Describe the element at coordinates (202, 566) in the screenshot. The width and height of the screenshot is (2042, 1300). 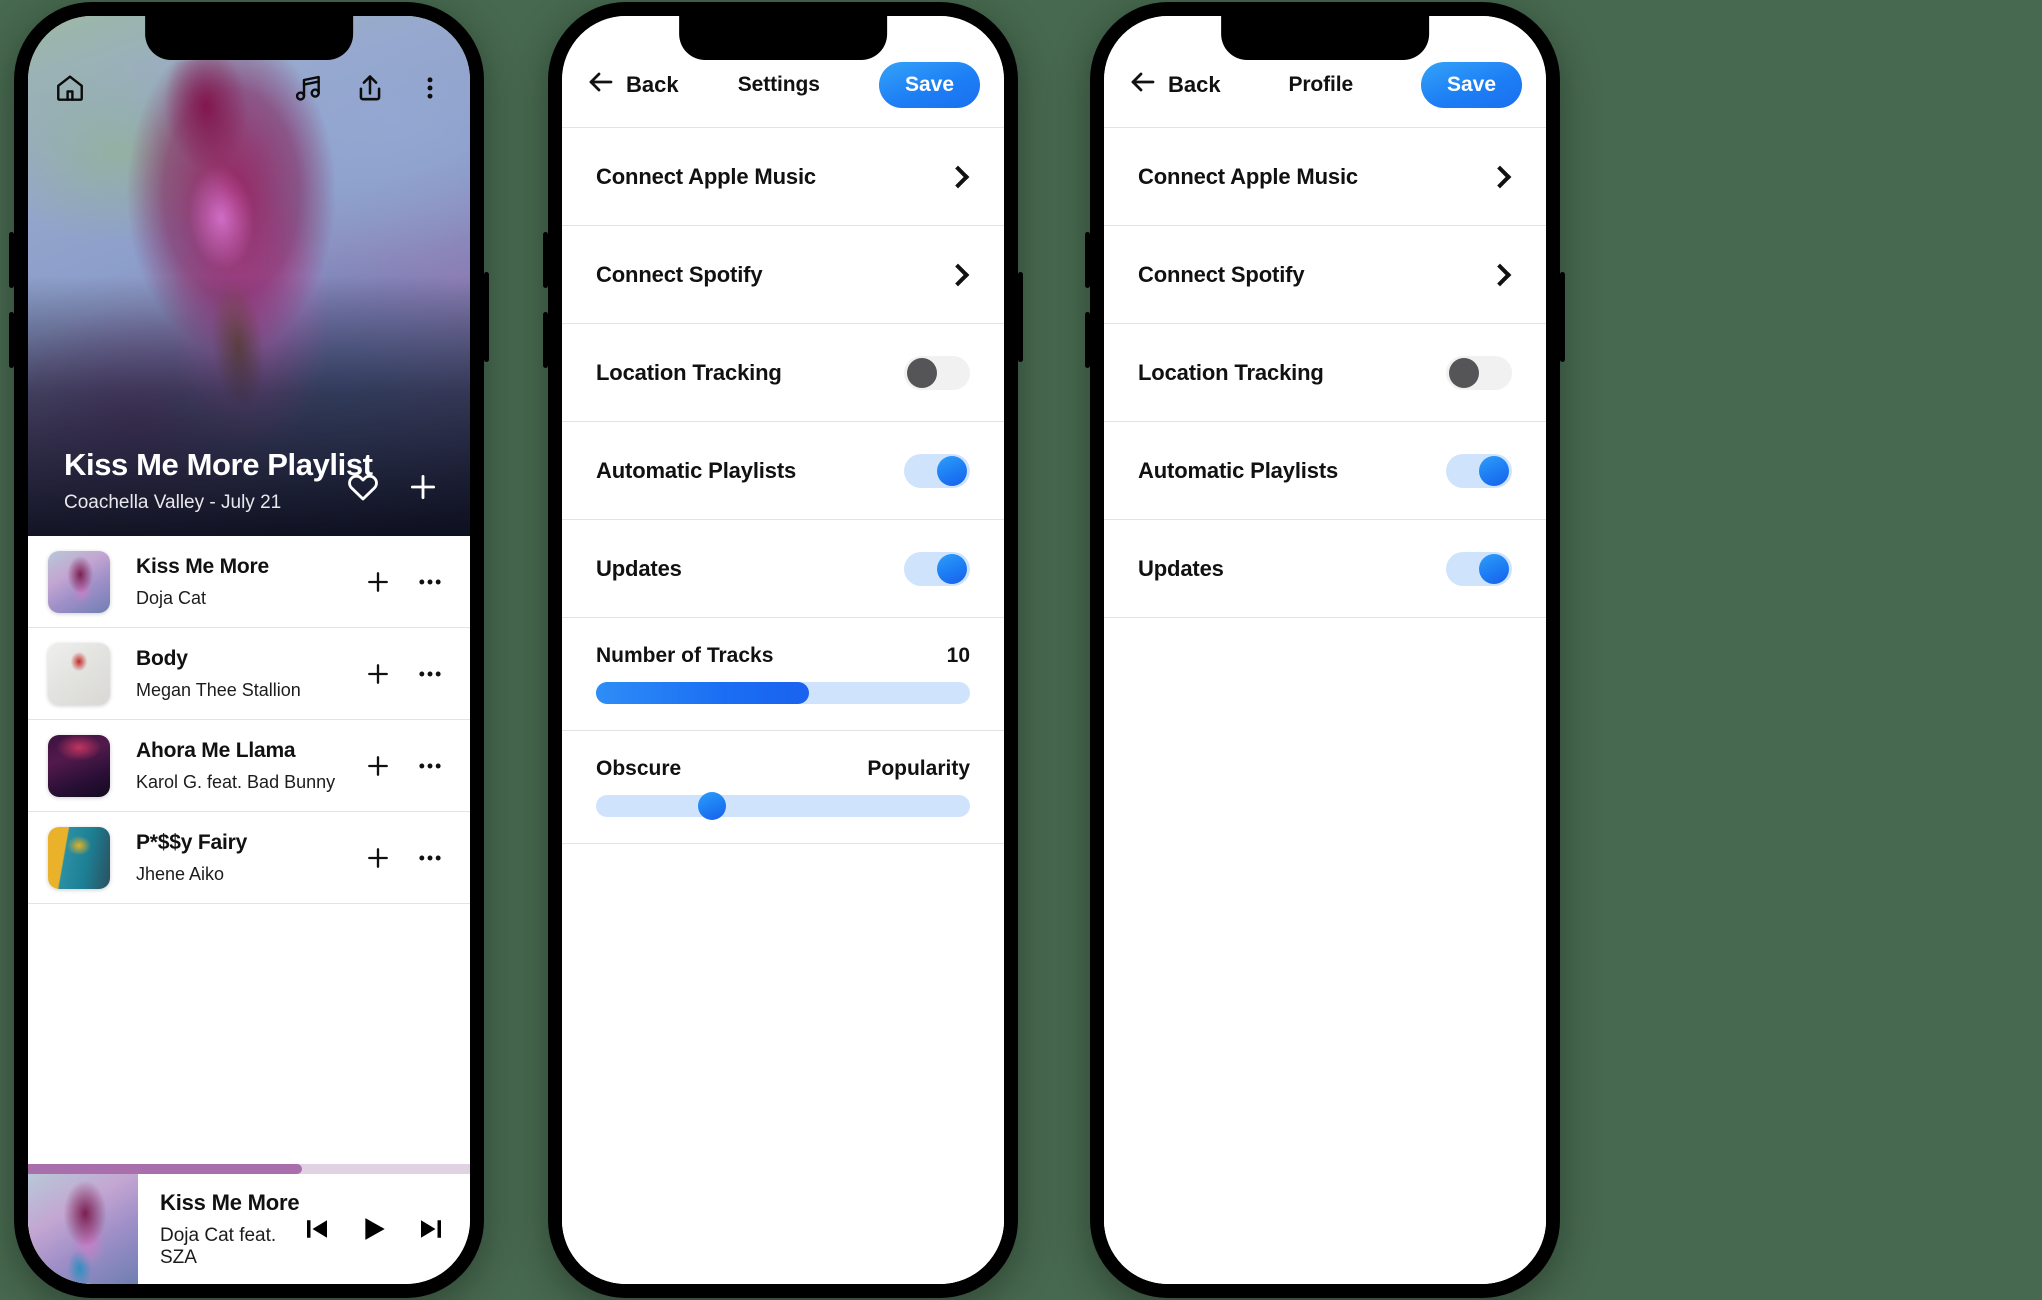
I see `track-title: Kiss Me More` at that location.